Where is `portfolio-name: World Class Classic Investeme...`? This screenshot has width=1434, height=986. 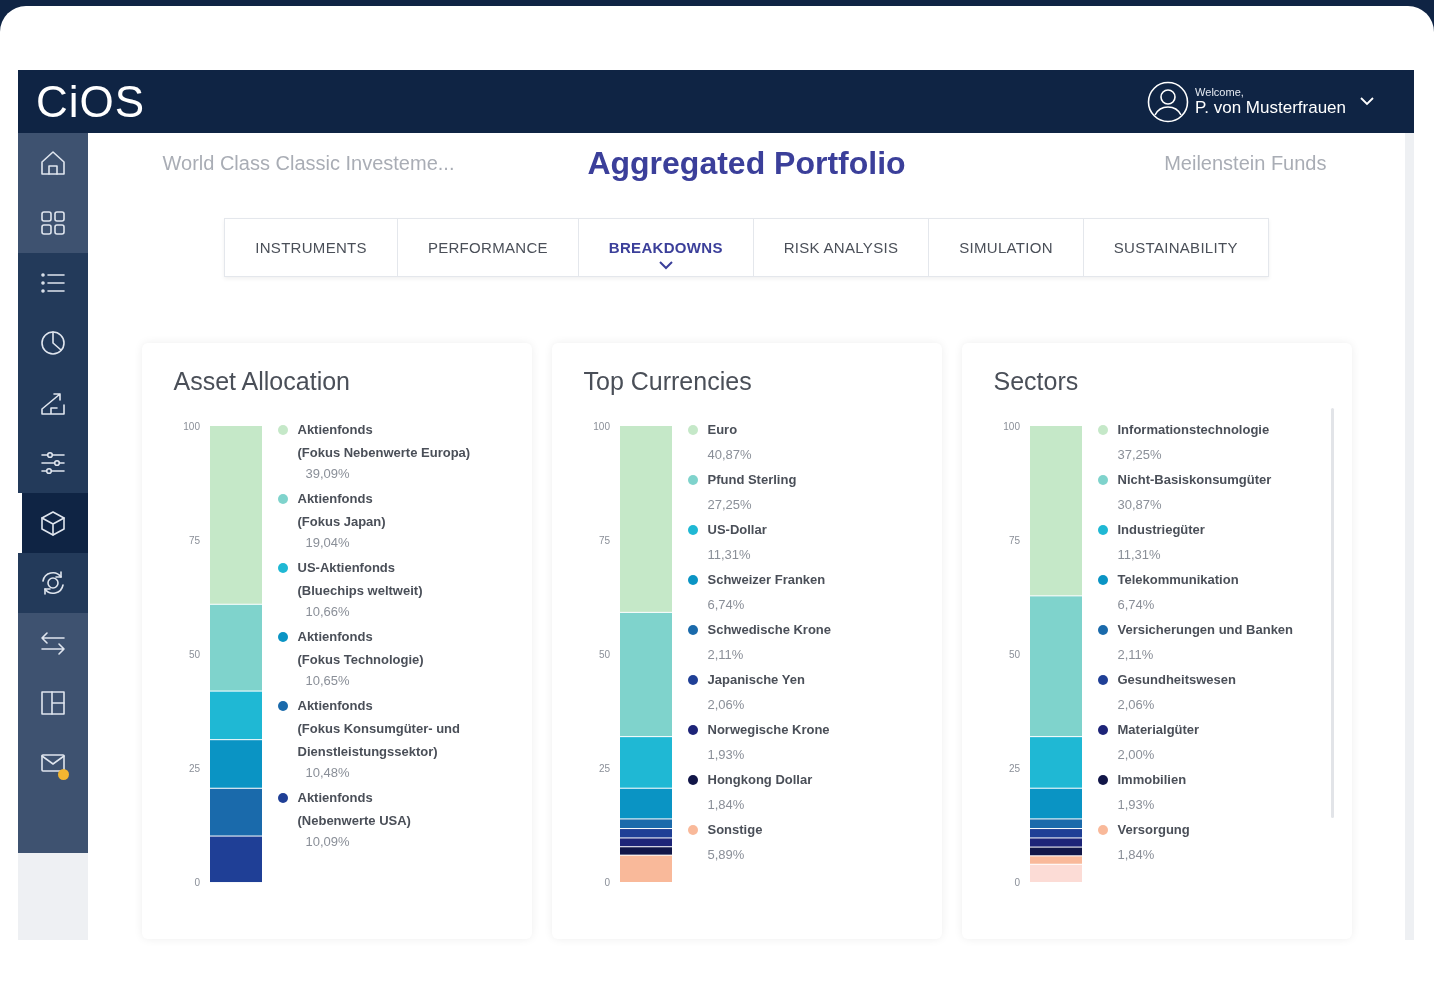 portfolio-name: World Class Classic Investeme... is located at coordinates (308, 163).